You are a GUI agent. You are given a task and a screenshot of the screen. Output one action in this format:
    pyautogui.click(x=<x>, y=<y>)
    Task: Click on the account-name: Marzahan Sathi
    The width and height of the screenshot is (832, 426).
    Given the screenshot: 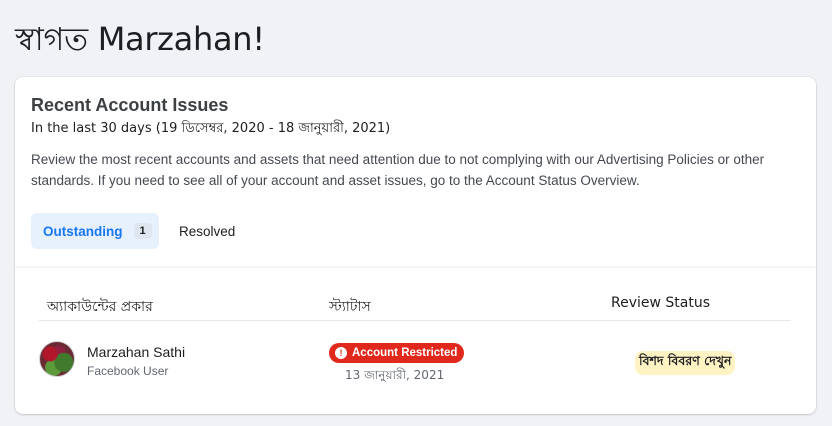 What is the action you would take?
    pyautogui.click(x=136, y=352)
    